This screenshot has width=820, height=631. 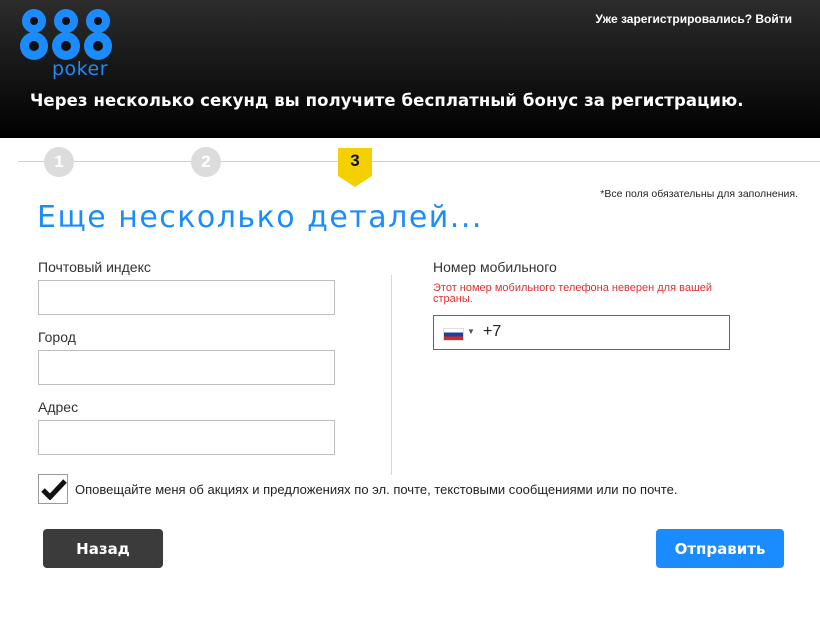 I want to click on country-dropdown-caret-icon: ▼, so click(x=471, y=331).